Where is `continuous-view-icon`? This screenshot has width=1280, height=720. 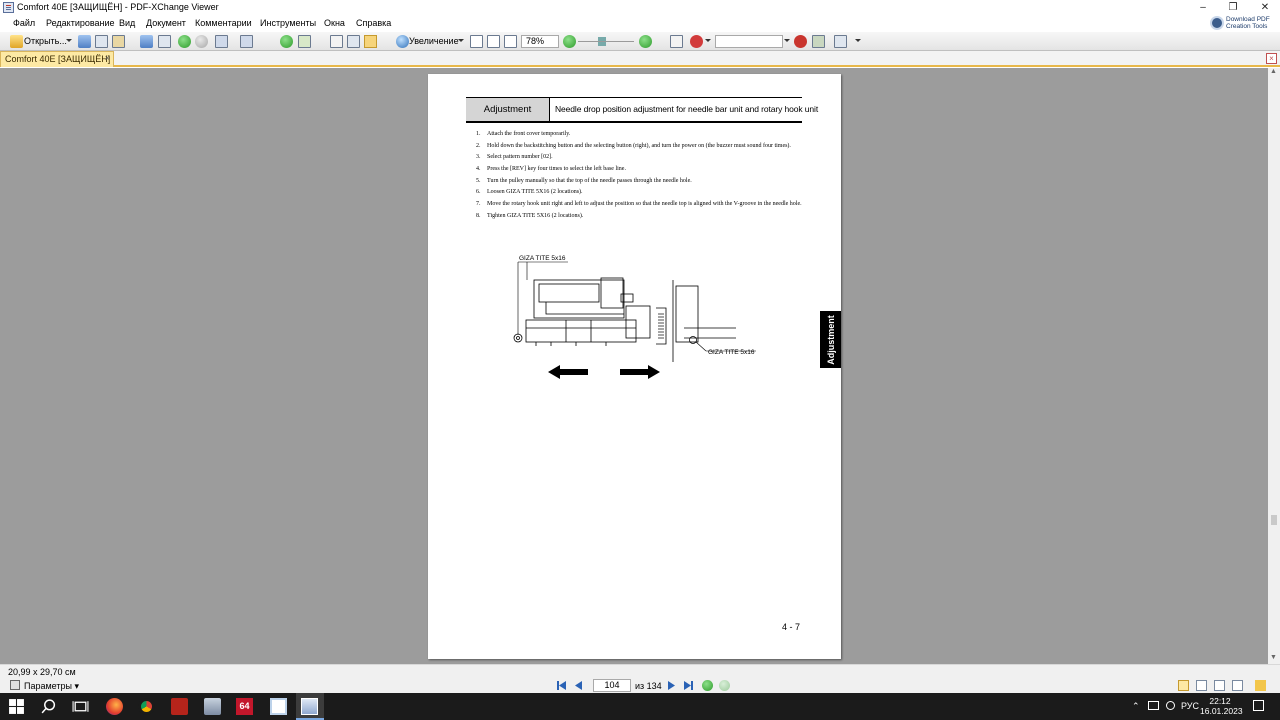 continuous-view-icon is located at coordinates (1201, 685).